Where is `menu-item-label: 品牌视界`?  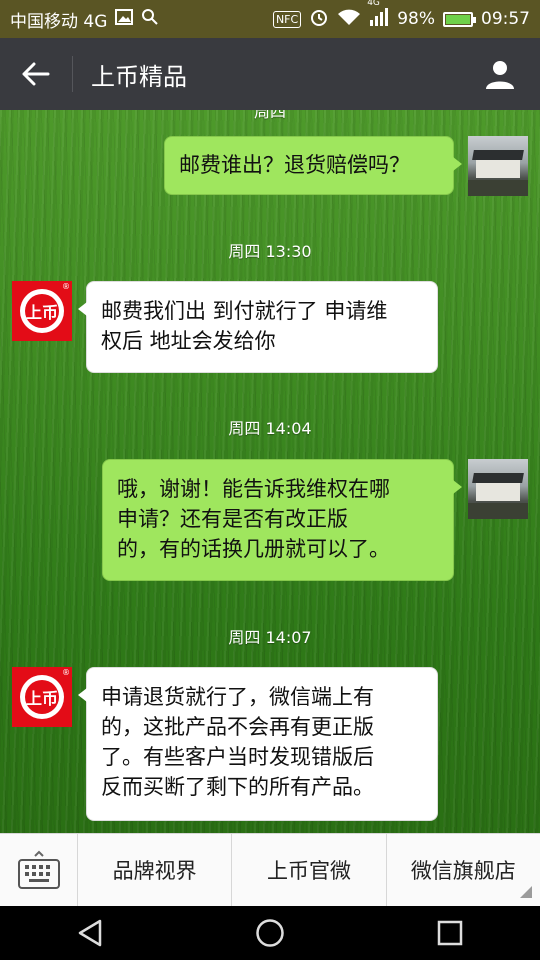 menu-item-label: 品牌视界 is located at coordinates (154, 871).